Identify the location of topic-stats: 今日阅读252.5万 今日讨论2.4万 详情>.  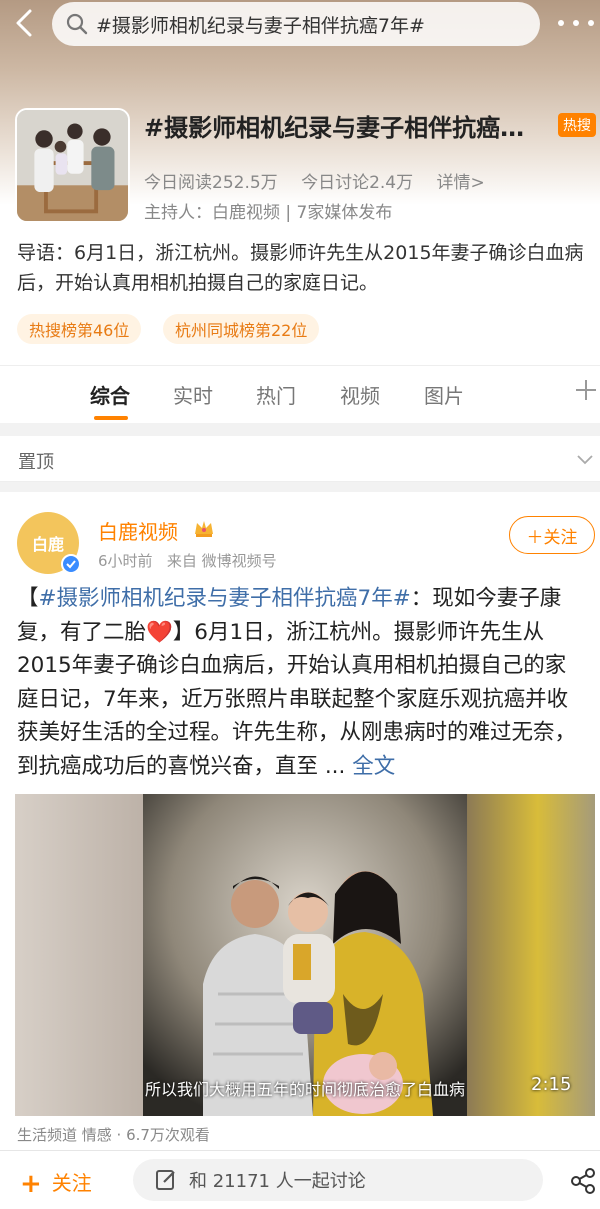
(323, 180).